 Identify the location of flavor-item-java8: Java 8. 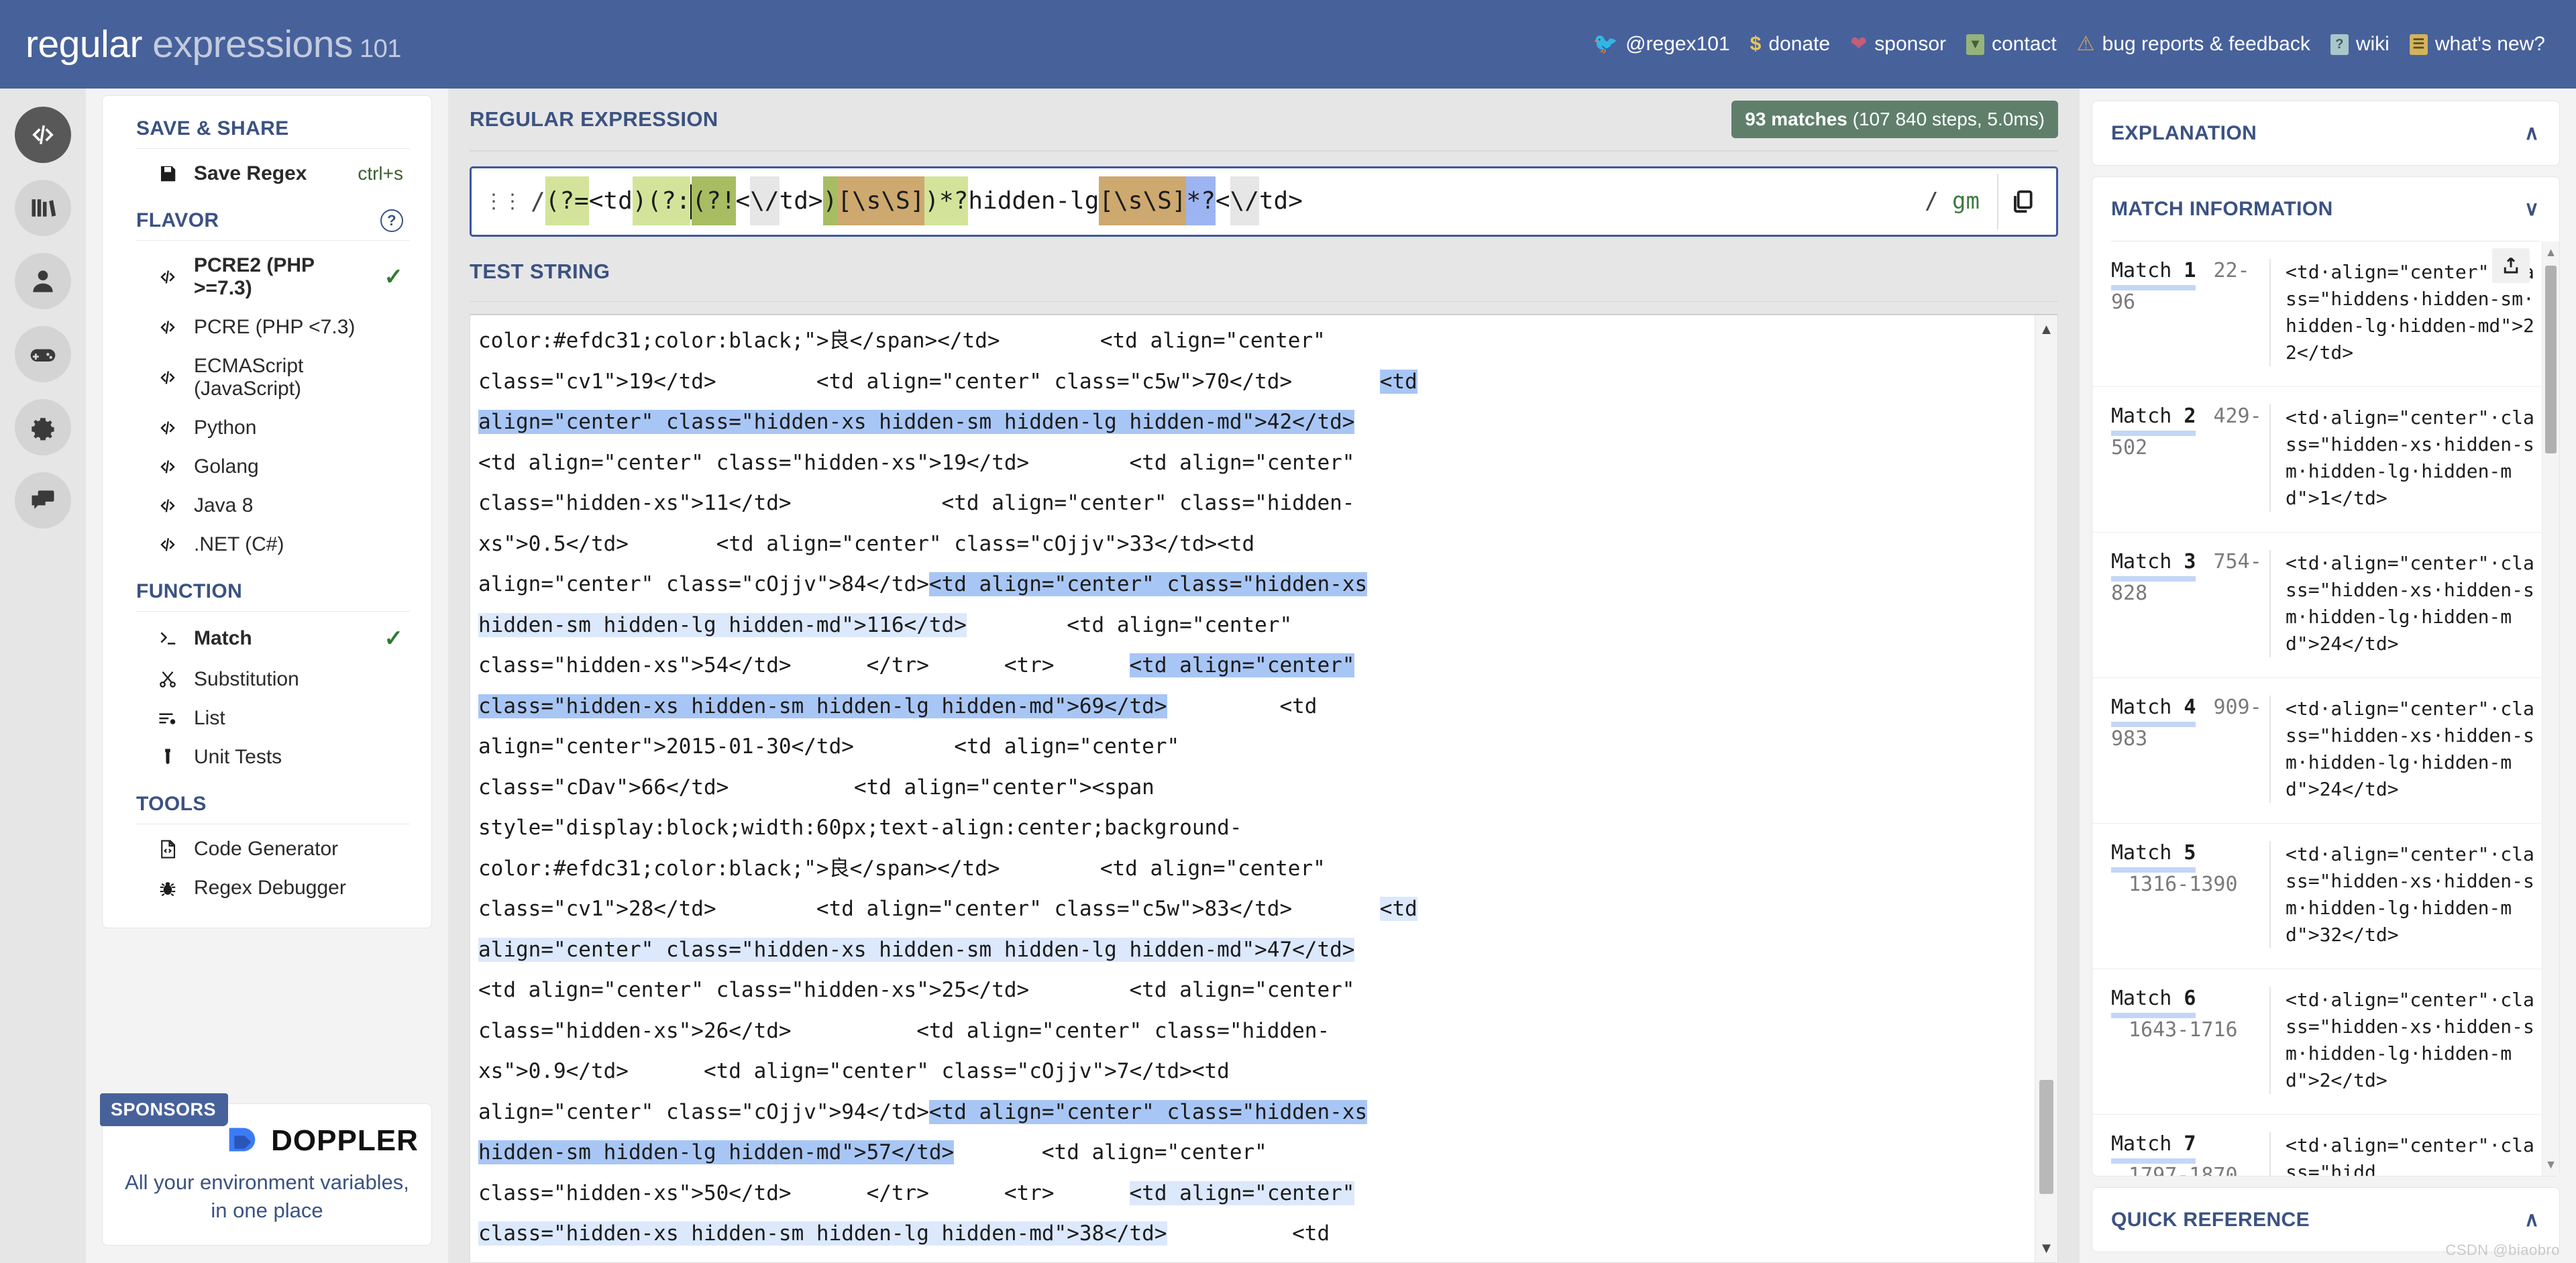
(267, 505).